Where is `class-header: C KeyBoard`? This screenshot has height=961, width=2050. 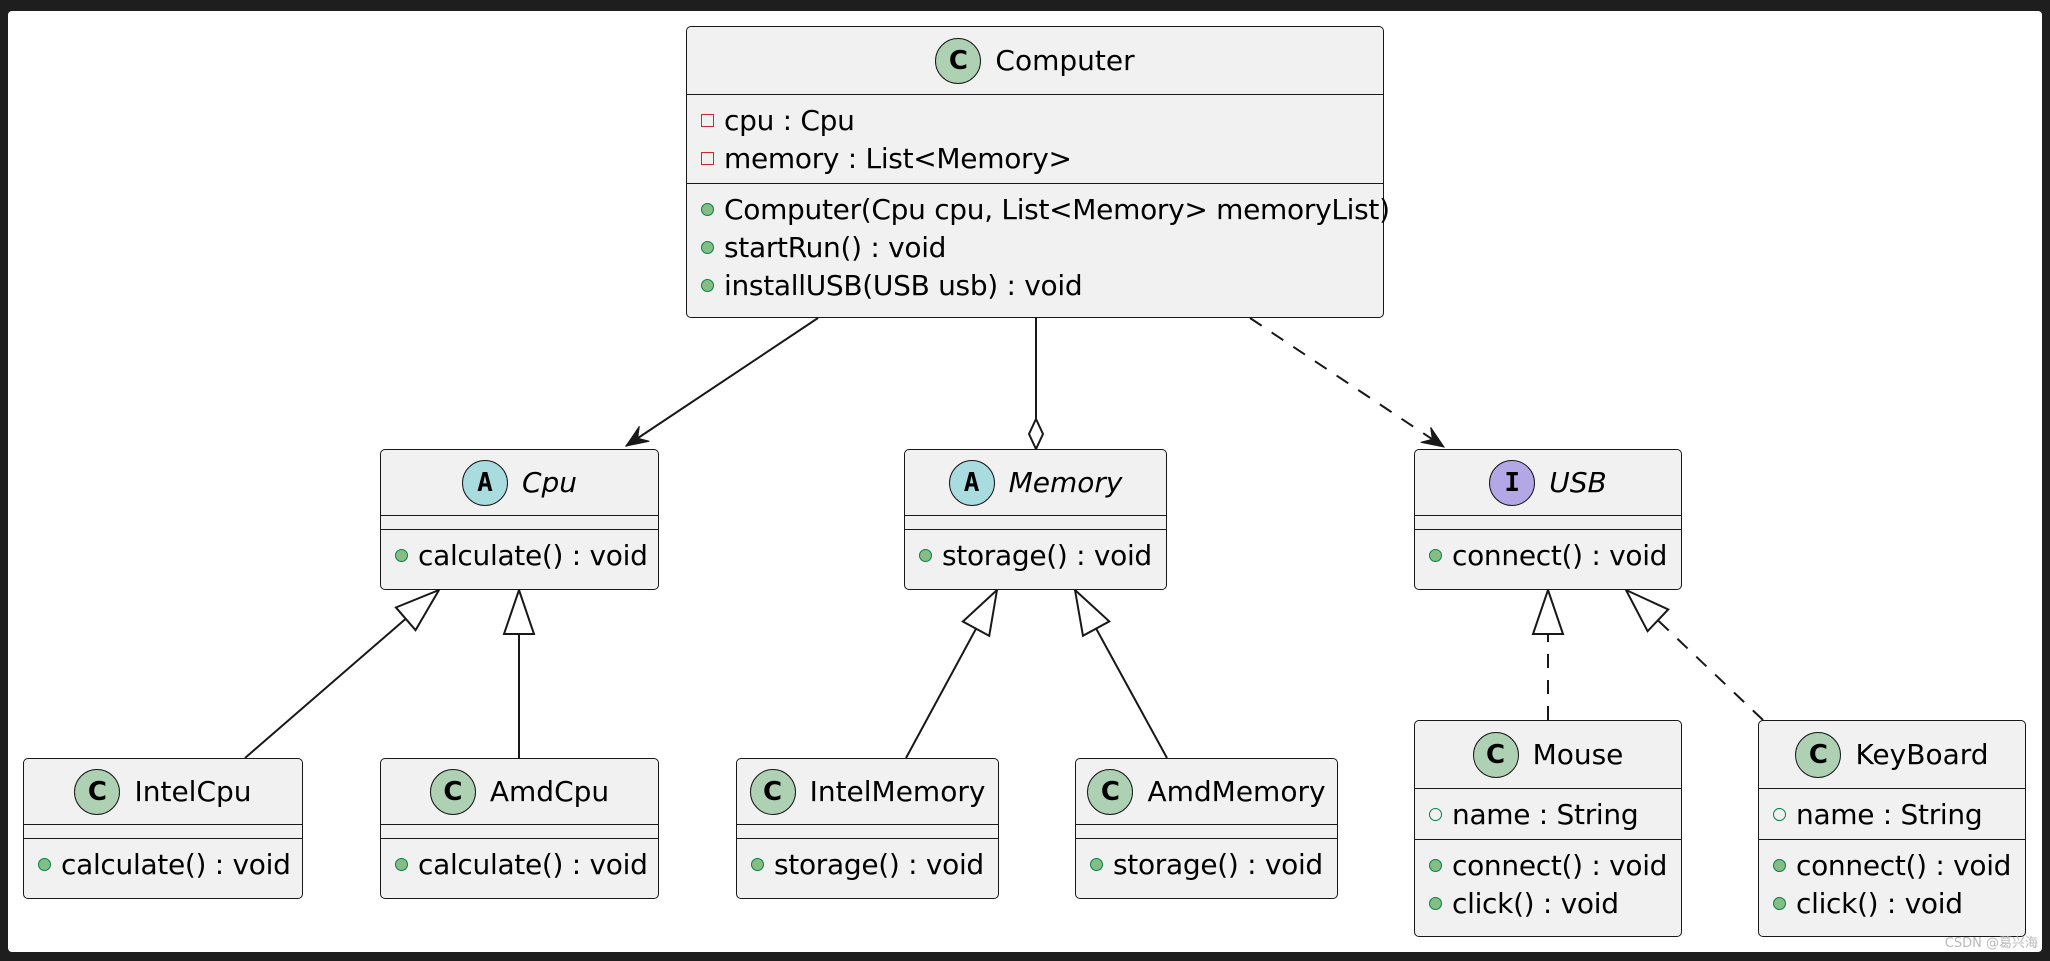 class-header: C KeyBoard is located at coordinates (1892, 755).